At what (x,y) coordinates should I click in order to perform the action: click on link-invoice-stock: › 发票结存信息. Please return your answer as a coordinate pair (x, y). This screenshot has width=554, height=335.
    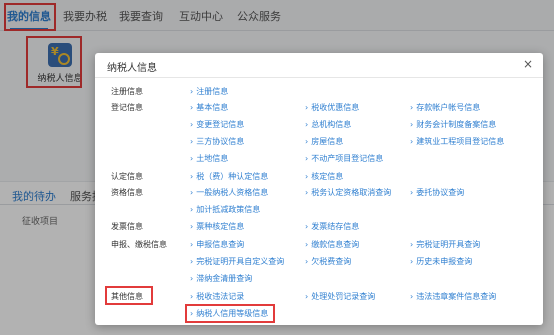
    Looking at the image, I should click on (332, 226).